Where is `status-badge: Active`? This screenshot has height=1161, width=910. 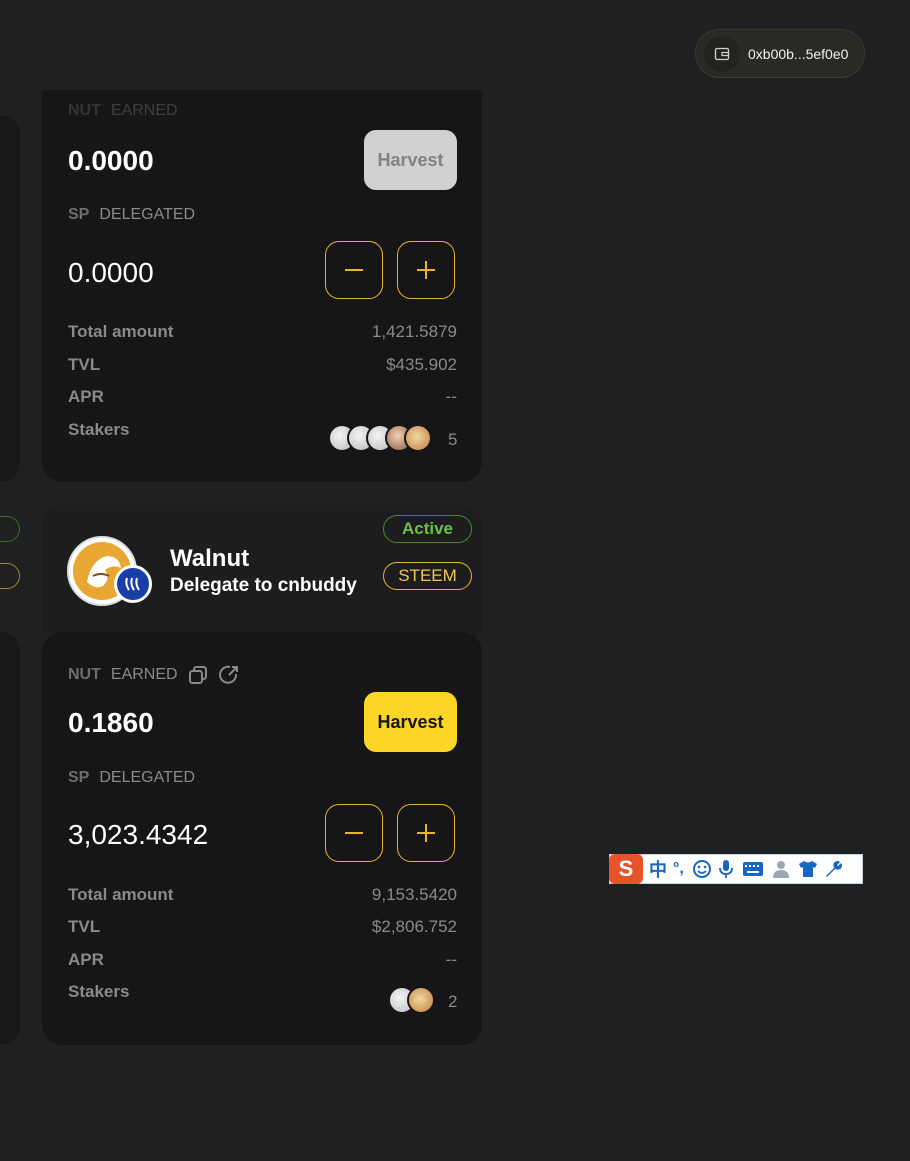 status-badge: Active is located at coordinates (427, 529).